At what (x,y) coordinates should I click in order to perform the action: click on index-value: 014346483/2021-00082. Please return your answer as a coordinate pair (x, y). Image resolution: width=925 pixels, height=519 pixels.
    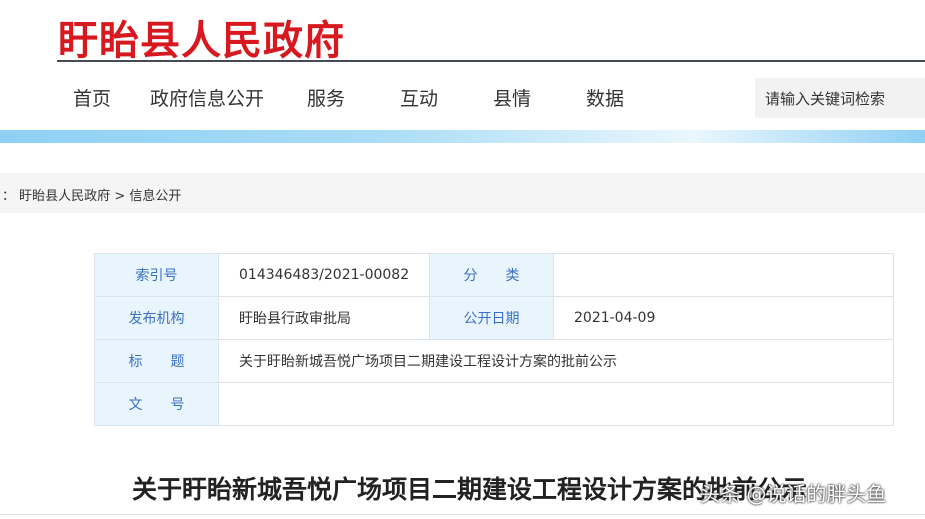
    Looking at the image, I should click on (324, 275).